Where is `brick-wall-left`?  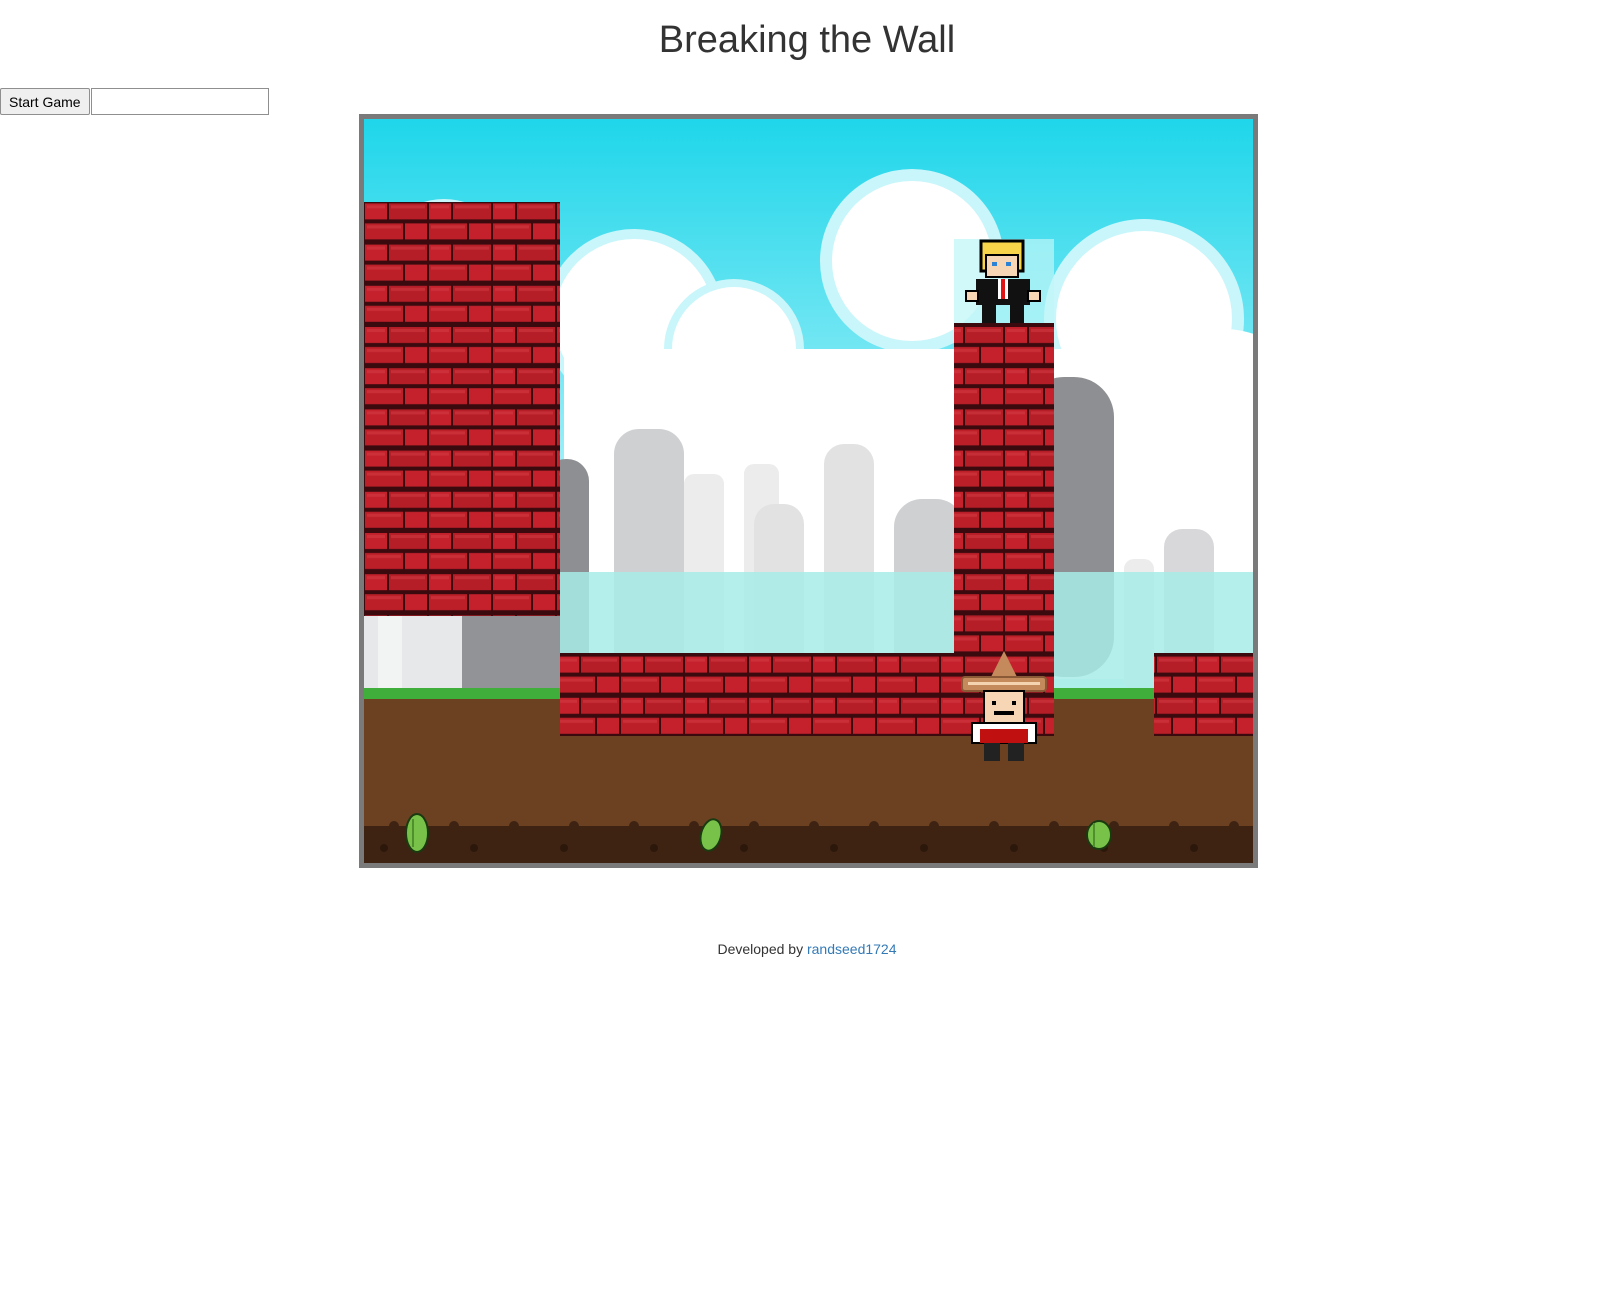 brick-wall-left is located at coordinates (462, 409).